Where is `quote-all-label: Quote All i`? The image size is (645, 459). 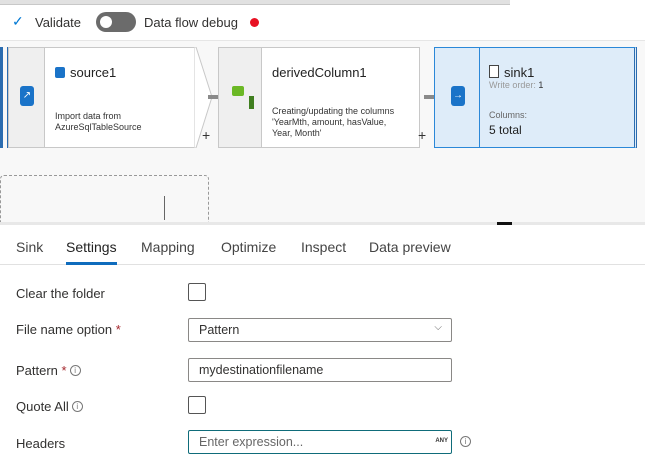
quote-all-label: Quote All i is located at coordinates (49, 406).